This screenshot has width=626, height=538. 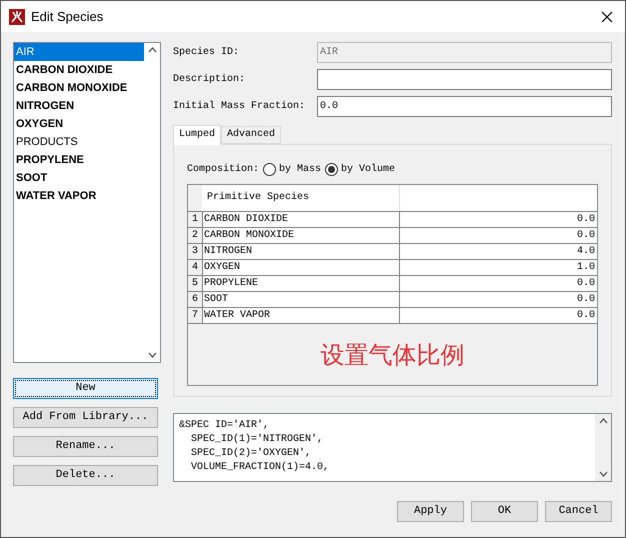 I want to click on tab: Lumped, so click(x=197, y=135).